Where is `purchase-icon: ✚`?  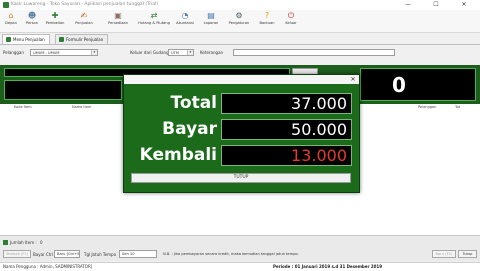
purchase-icon: ✚ is located at coordinates (55, 15).